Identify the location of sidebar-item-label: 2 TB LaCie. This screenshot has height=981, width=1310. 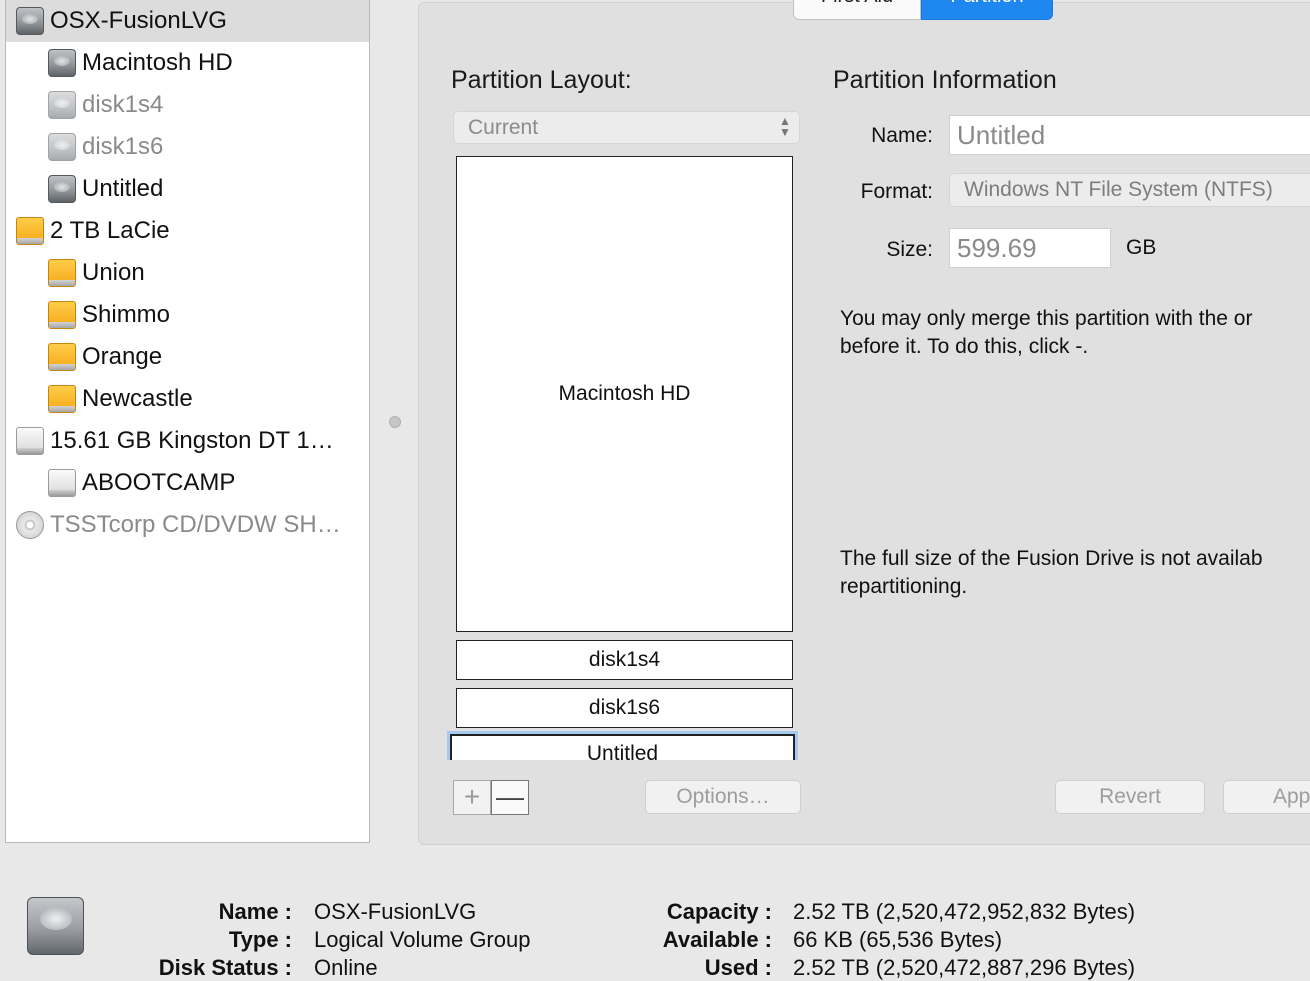
(110, 230).